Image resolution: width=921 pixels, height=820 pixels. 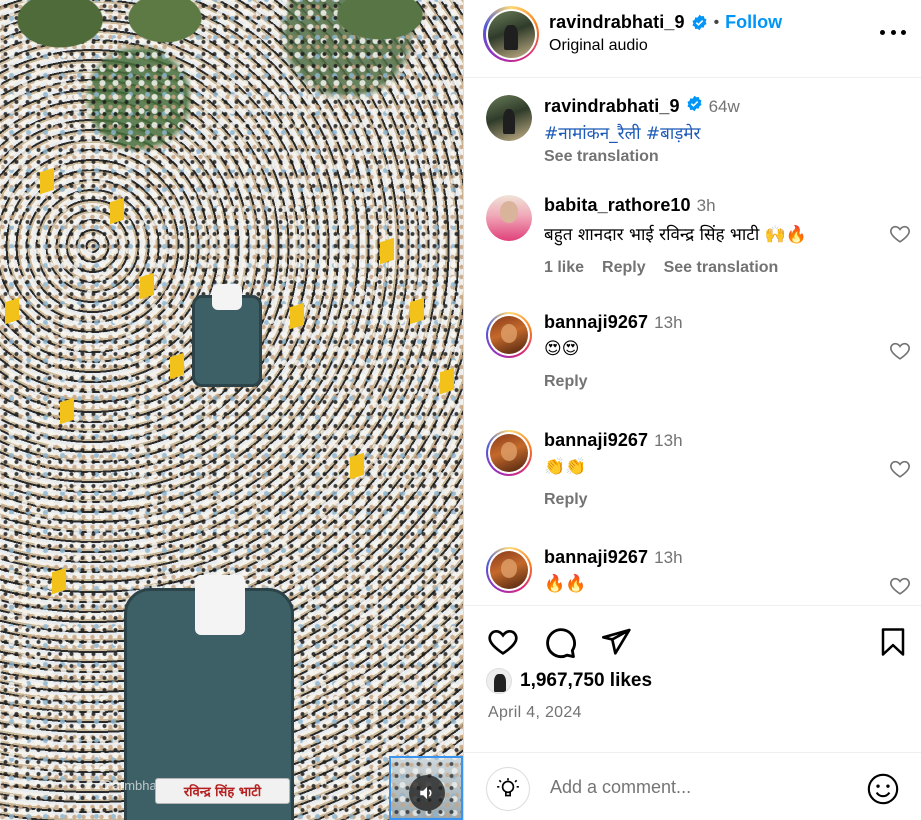 What do you see at coordinates (508, 789) in the screenshot?
I see `emoji-icon` at bounding box center [508, 789].